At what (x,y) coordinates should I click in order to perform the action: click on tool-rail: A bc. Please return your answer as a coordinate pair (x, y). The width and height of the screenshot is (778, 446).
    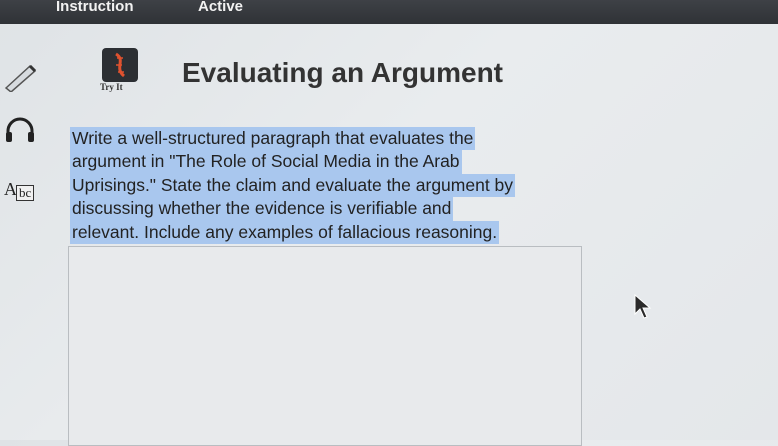
    Looking at the image, I should click on (29, 232).